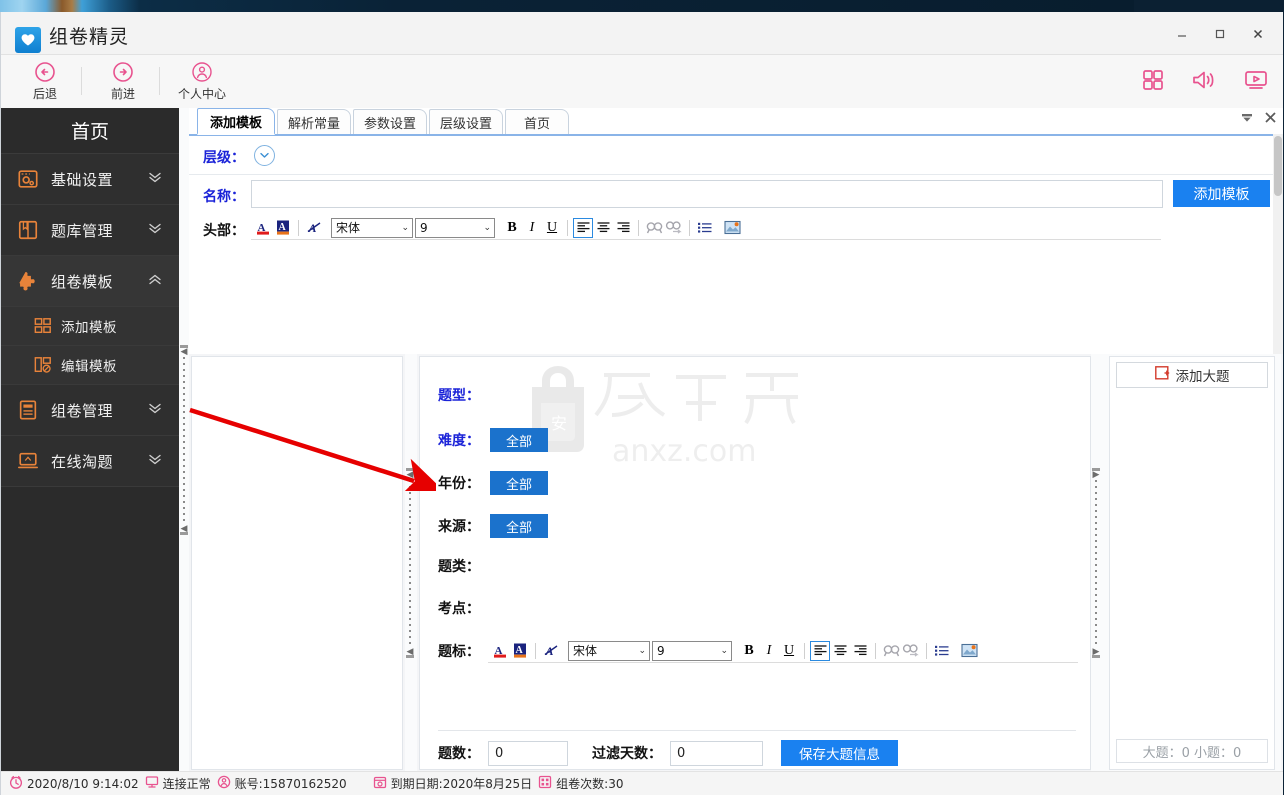  What do you see at coordinates (757, 730) in the screenshot?
I see `center-divider` at bounding box center [757, 730].